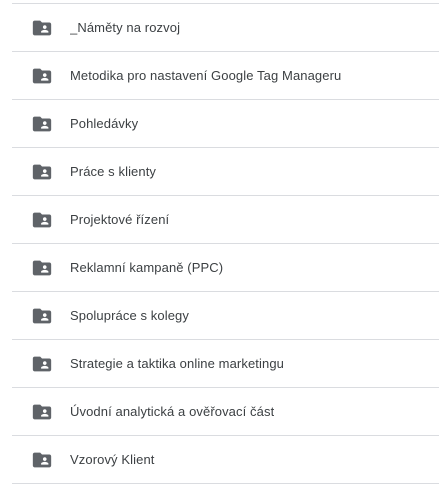  I want to click on folder-row: Strategie a taktika online marketingu, so click(225, 364).